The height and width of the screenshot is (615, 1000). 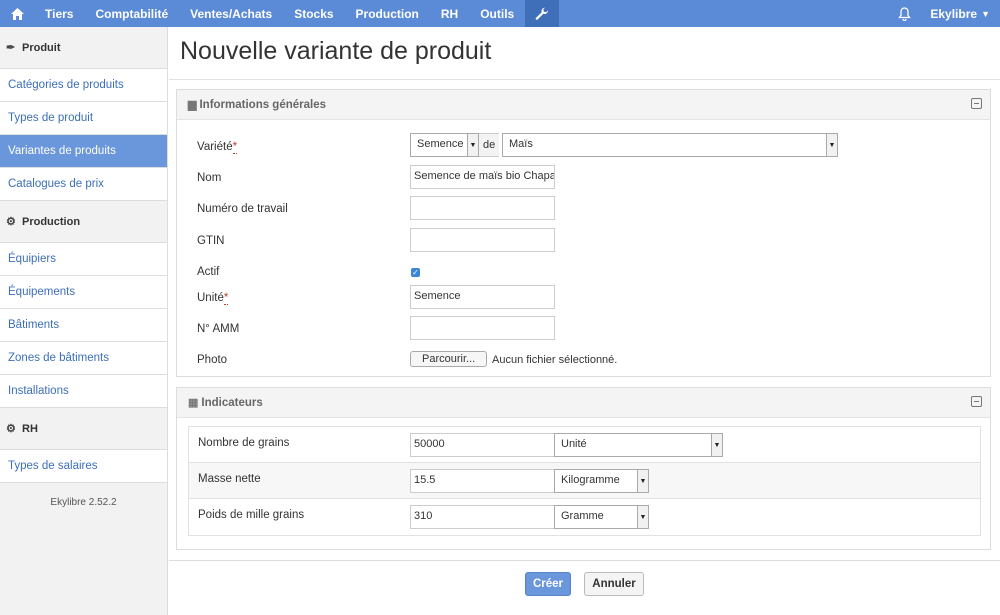 What do you see at coordinates (251, 515) in the screenshot?
I see `indicator-label: Poids de mille grains` at bounding box center [251, 515].